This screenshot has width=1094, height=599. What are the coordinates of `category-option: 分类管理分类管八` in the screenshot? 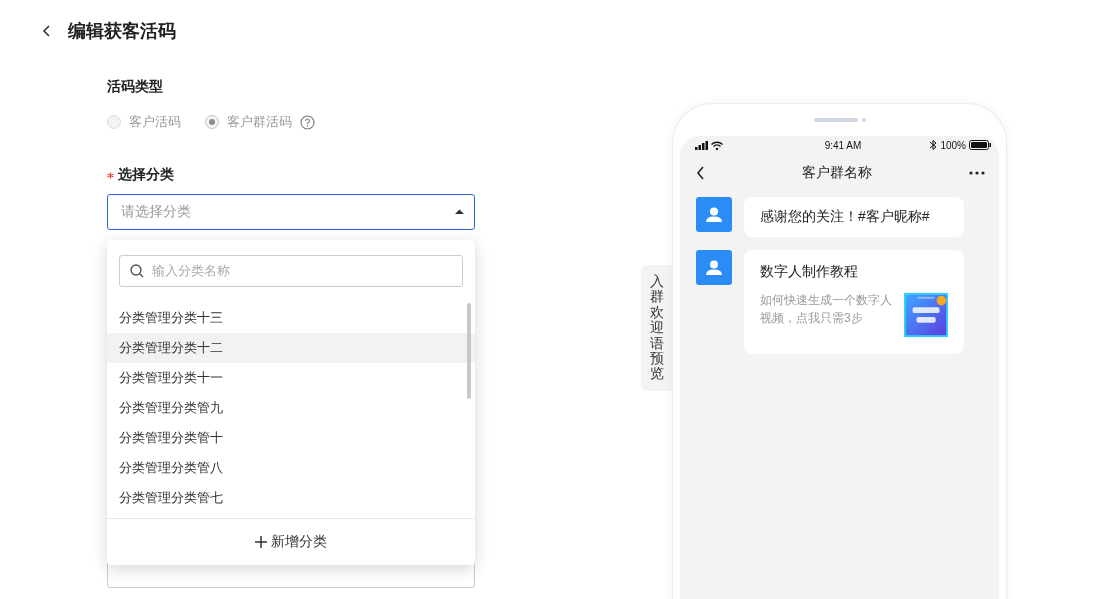 It's located at (291, 468).